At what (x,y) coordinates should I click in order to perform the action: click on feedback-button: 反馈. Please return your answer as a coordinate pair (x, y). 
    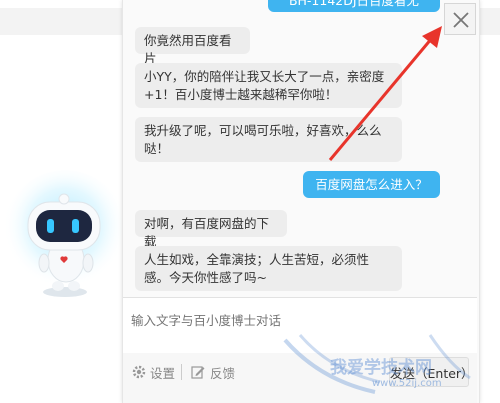
    Looking at the image, I should click on (212, 372).